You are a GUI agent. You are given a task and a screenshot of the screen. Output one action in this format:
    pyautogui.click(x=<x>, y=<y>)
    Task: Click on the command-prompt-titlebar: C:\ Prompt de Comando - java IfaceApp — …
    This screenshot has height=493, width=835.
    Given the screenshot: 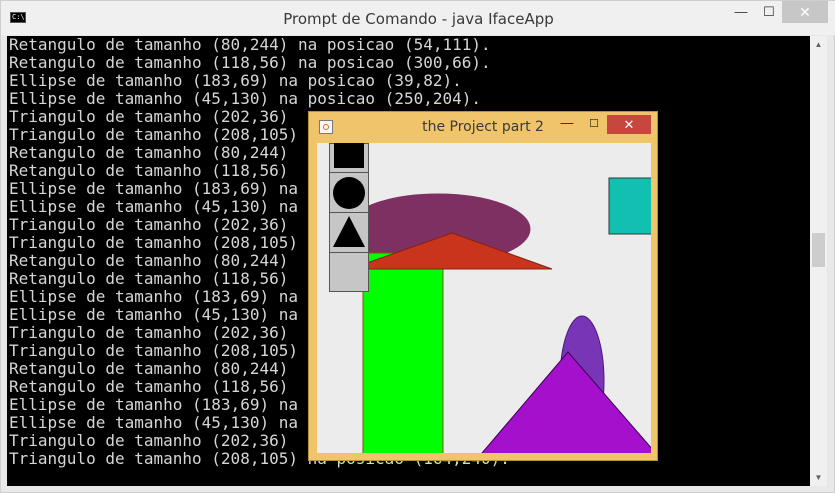 What is the action you would take?
    pyautogui.click(x=418, y=18)
    